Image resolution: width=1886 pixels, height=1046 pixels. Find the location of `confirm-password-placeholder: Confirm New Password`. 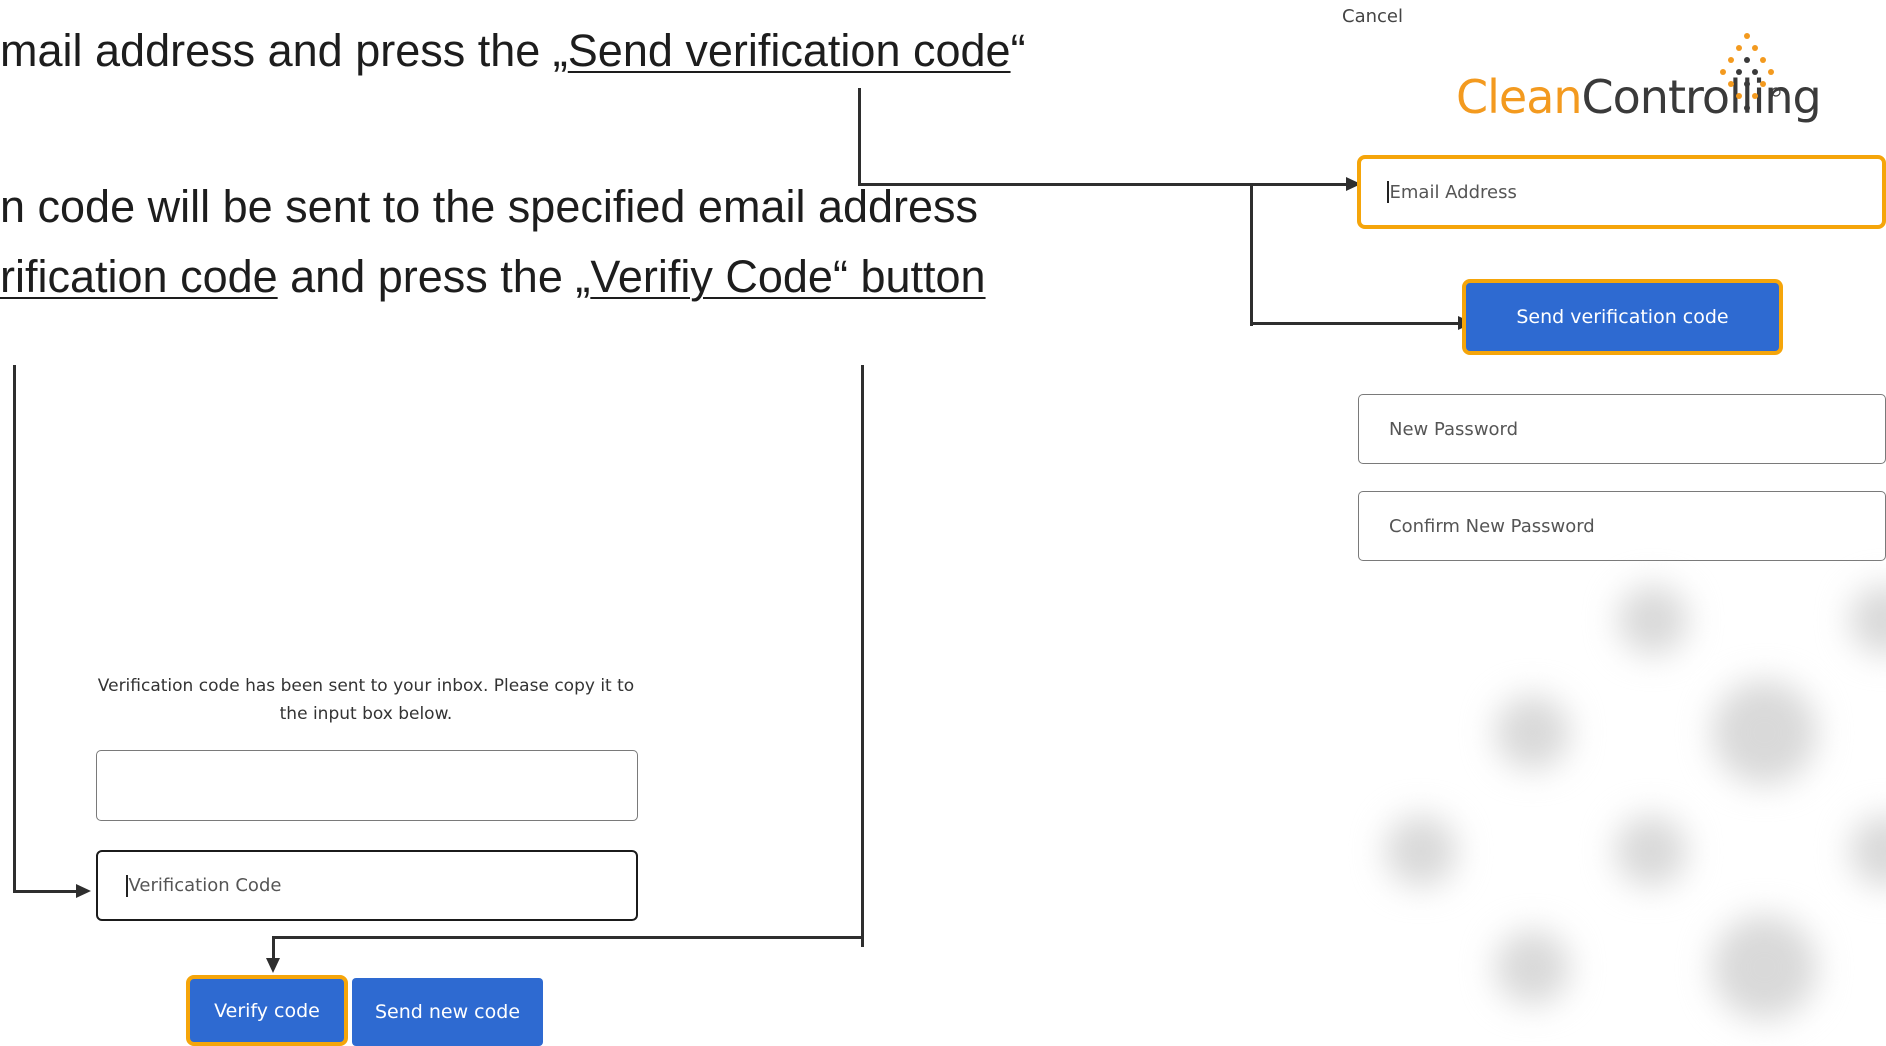

confirm-password-placeholder: Confirm New Password is located at coordinates (1492, 526).